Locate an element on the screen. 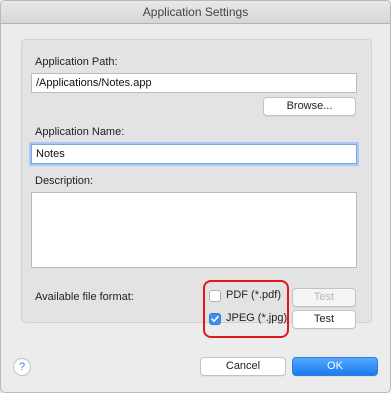 The width and height of the screenshot is (391, 393). description-label: Description: is located at coordinates (64, 181).